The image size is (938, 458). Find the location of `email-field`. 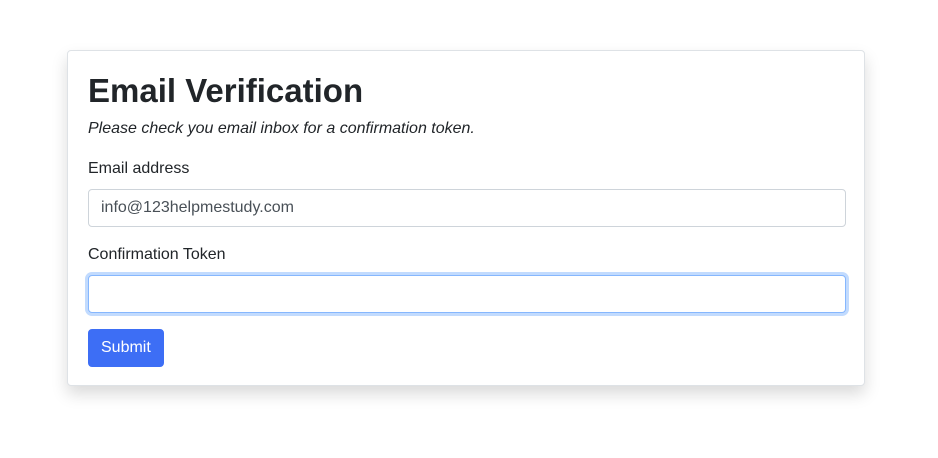

email-field is located at coordinates (467, 208).